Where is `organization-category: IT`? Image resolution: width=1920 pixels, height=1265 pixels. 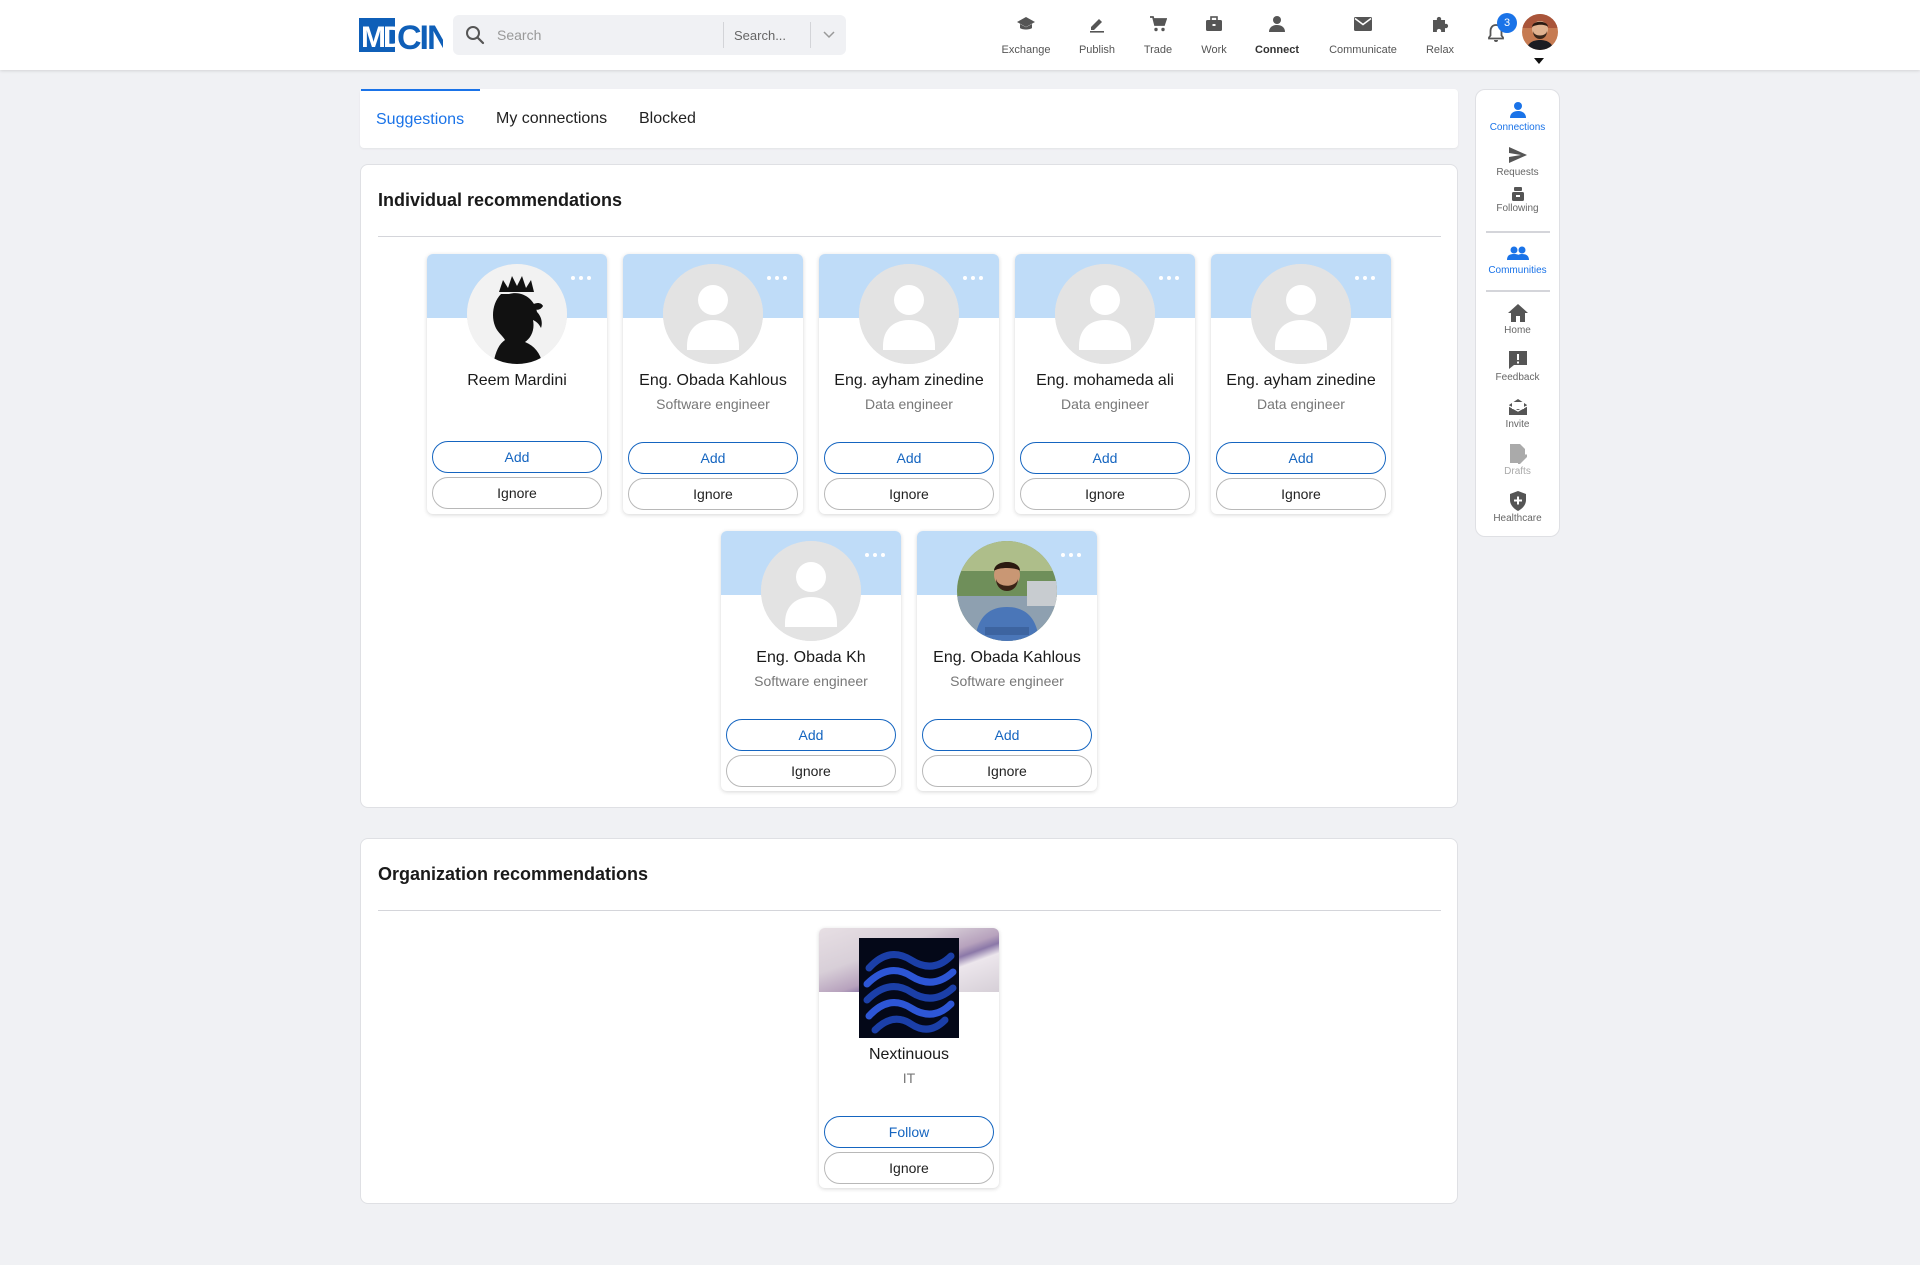 organization-category: IT is located at coordinates (909, 1078).